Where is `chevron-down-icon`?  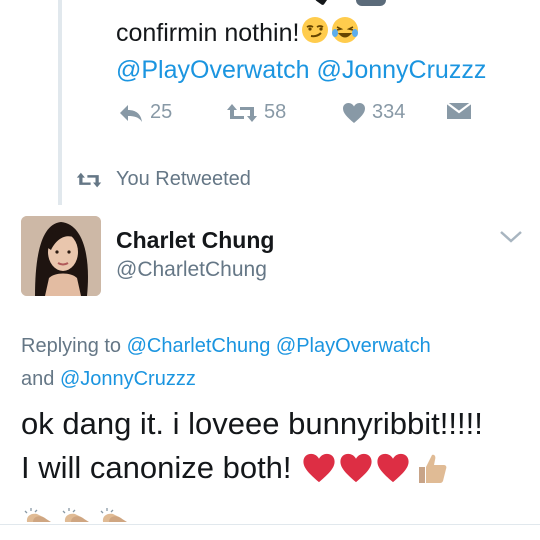 chevron-down-icon is located at coordinates (511, 237).